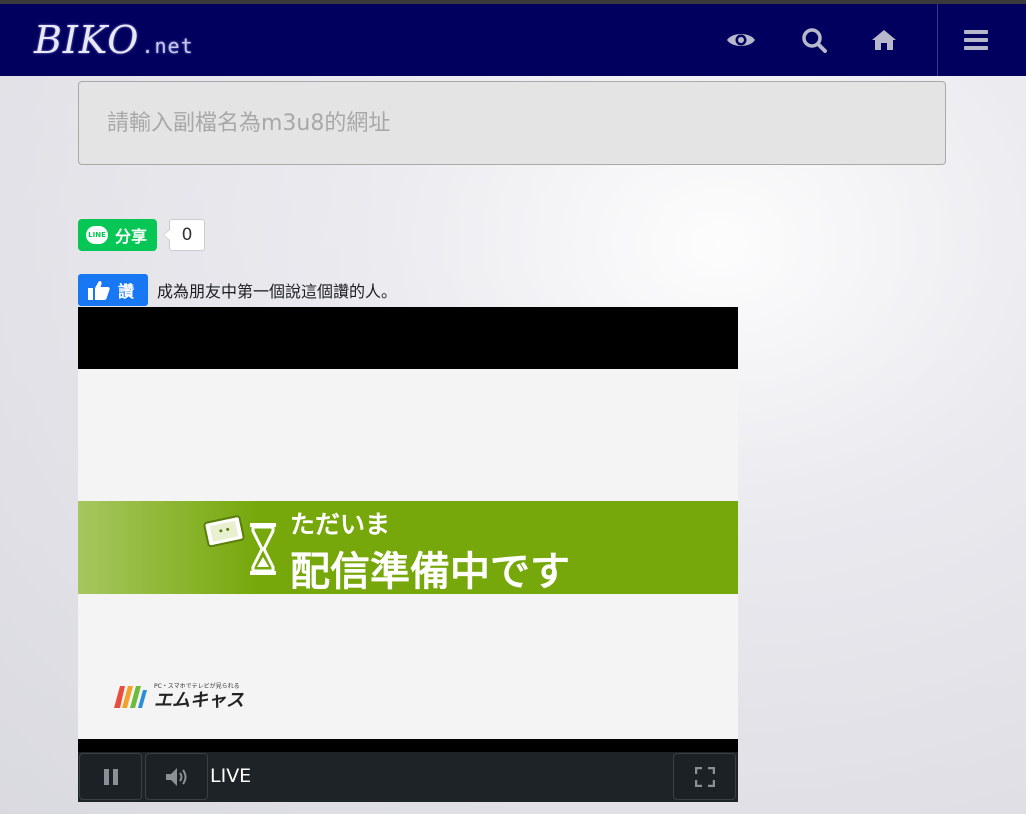 Image resolution: width=1026 pixels, height=814 pixels. I want to click on facebook-like-button: 讚, so click(113, 290).